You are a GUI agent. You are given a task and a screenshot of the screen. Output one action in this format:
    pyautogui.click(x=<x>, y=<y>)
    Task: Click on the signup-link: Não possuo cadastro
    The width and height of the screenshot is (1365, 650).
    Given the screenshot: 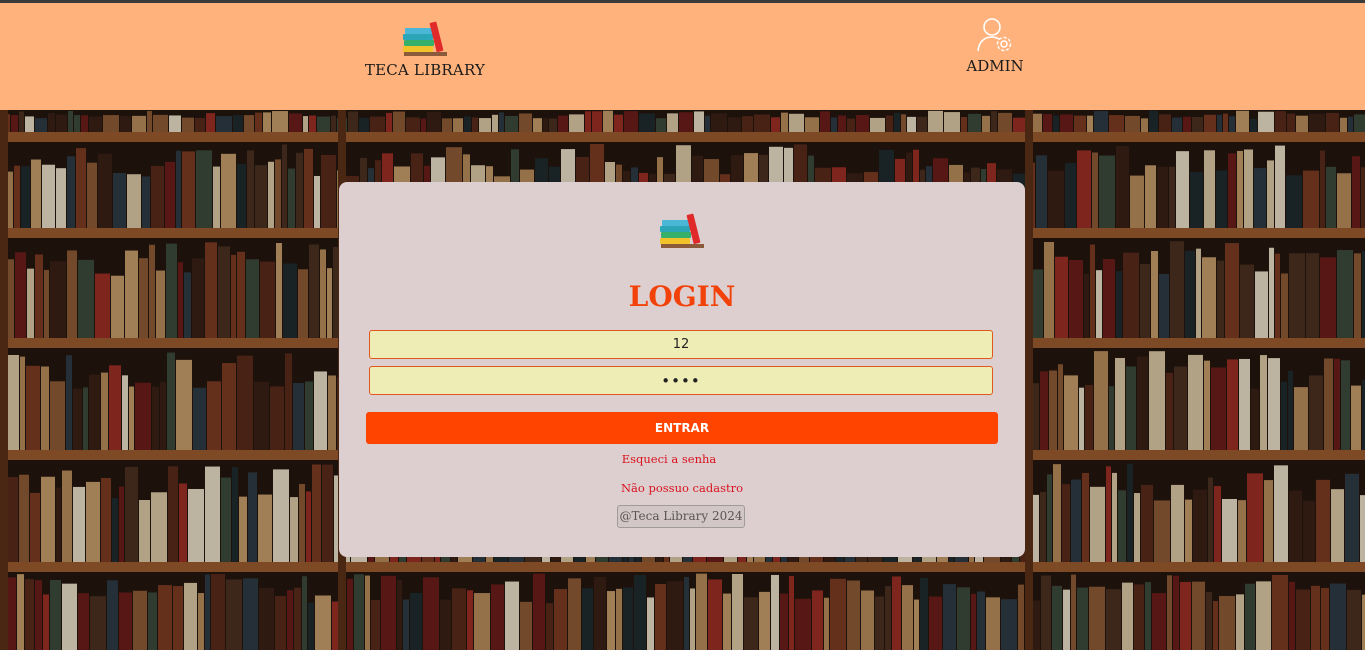 What is the action you would take?
    pyautogui.click(x=682, y=488)
    